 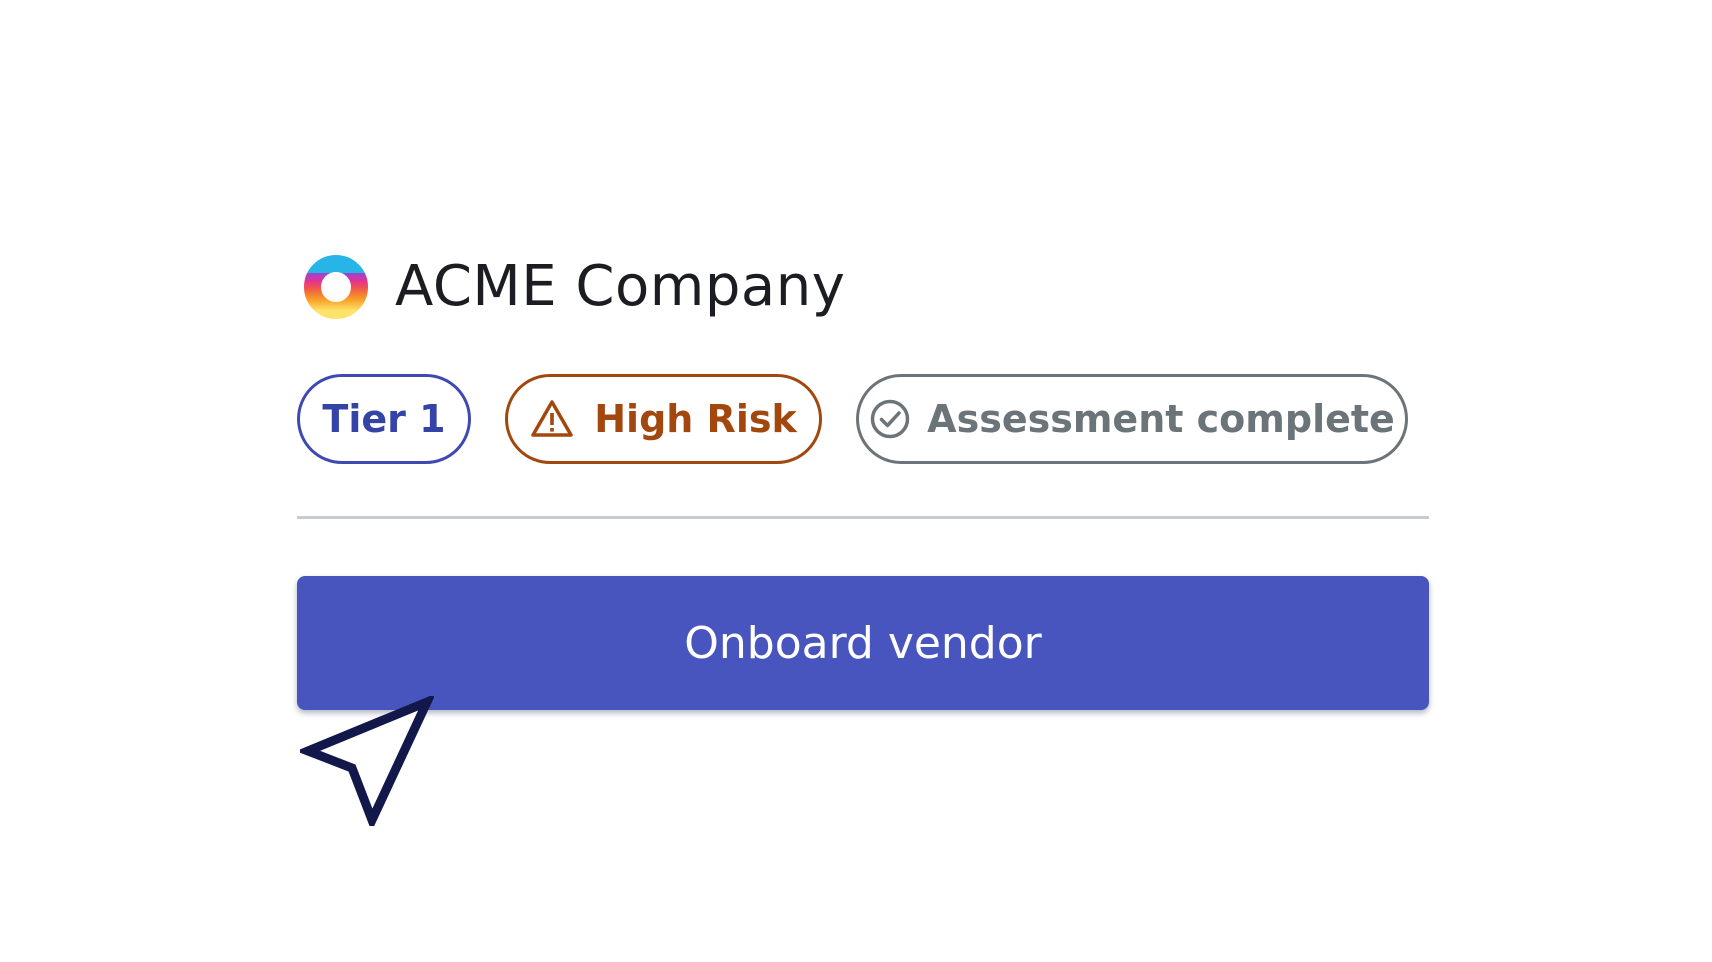 What do you see at coordinates (620, 286) in the screenshot?
I see `company-name: ACME Company` at bounding box center [620, 286].